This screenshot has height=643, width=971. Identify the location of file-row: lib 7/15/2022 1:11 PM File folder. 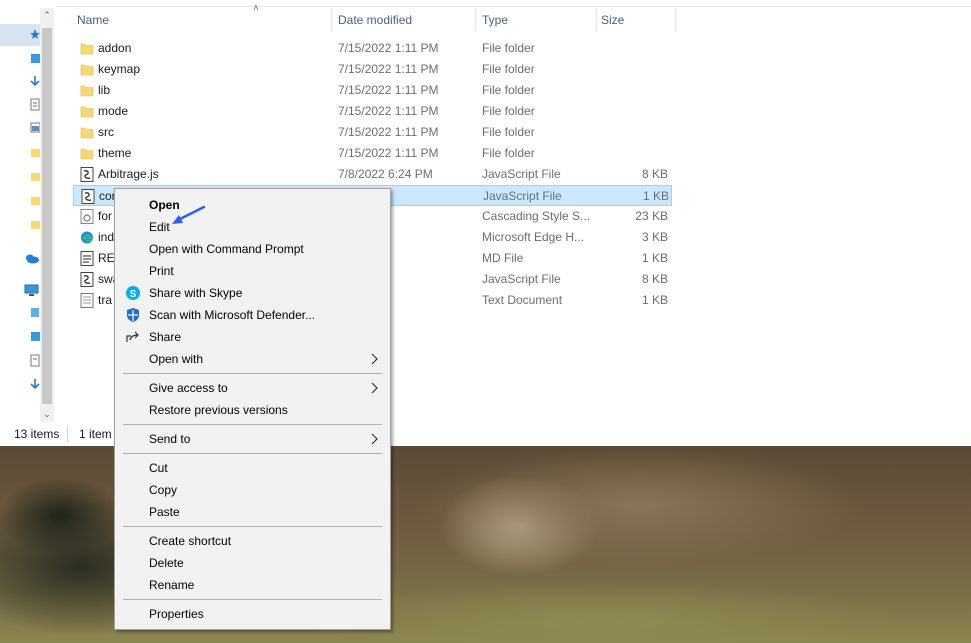
(372, 90).